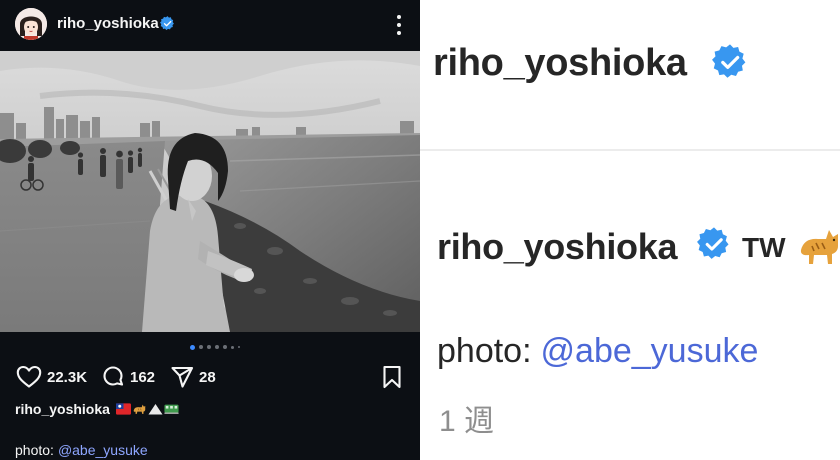 This screenshot has height=460, width=840. I want to click on like-button: 22.3K, so click(51, 377).